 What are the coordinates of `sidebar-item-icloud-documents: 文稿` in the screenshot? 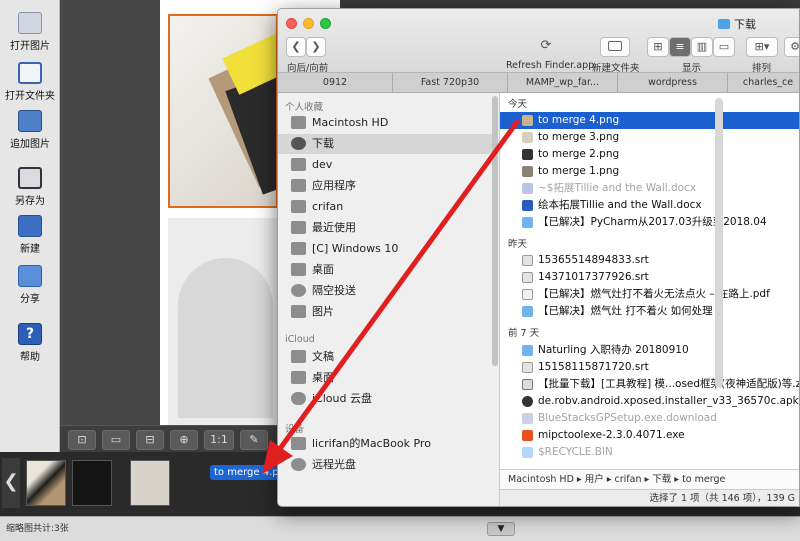 It's located at (385, 357).